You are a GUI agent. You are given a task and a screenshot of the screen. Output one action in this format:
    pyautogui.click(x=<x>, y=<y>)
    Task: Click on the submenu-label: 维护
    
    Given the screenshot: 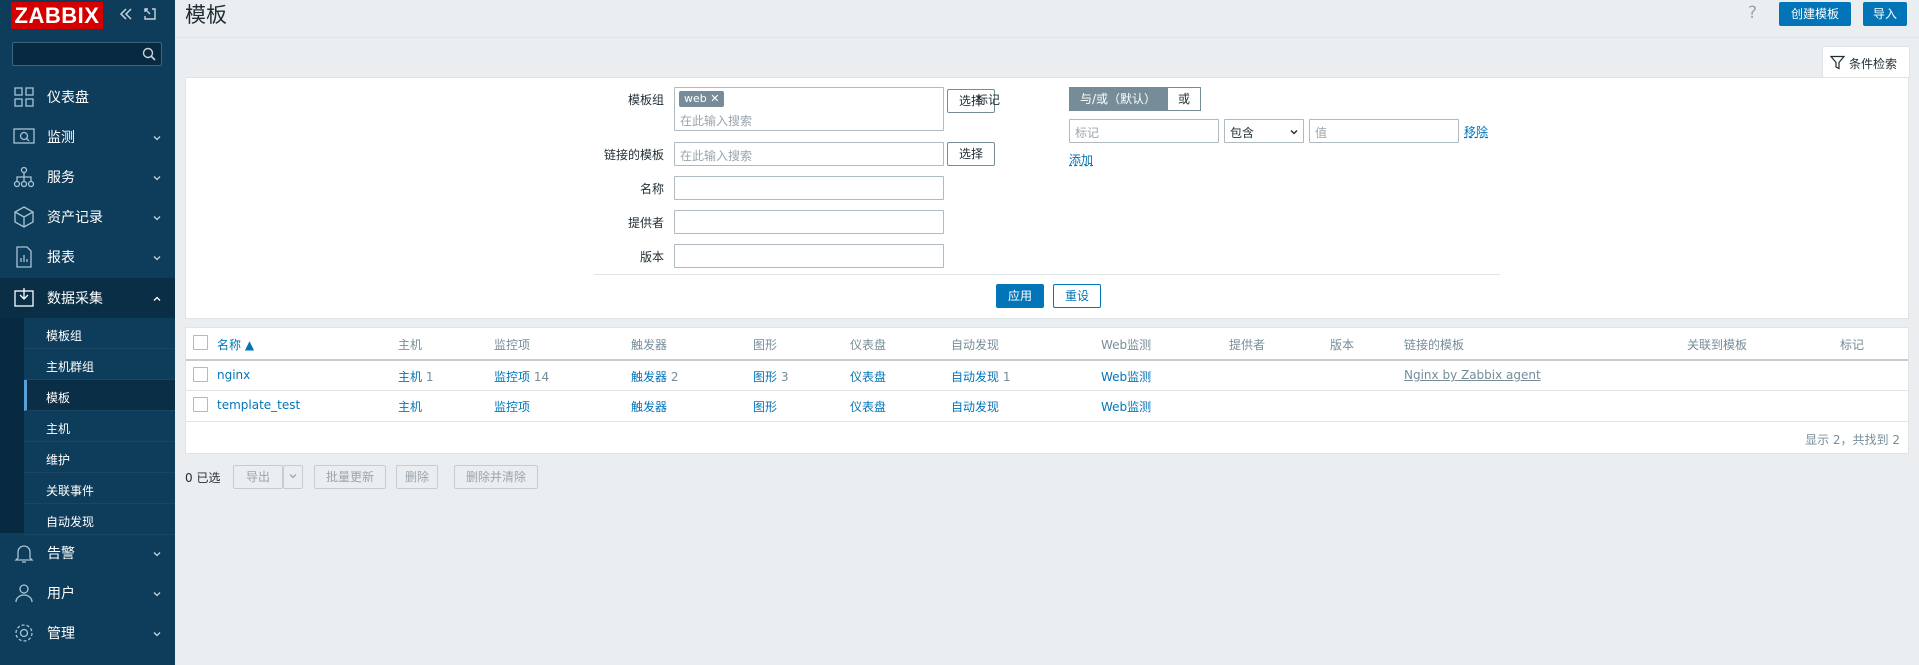 What is the action you would take?
    pyautogui.click(x=58, y=460)
    